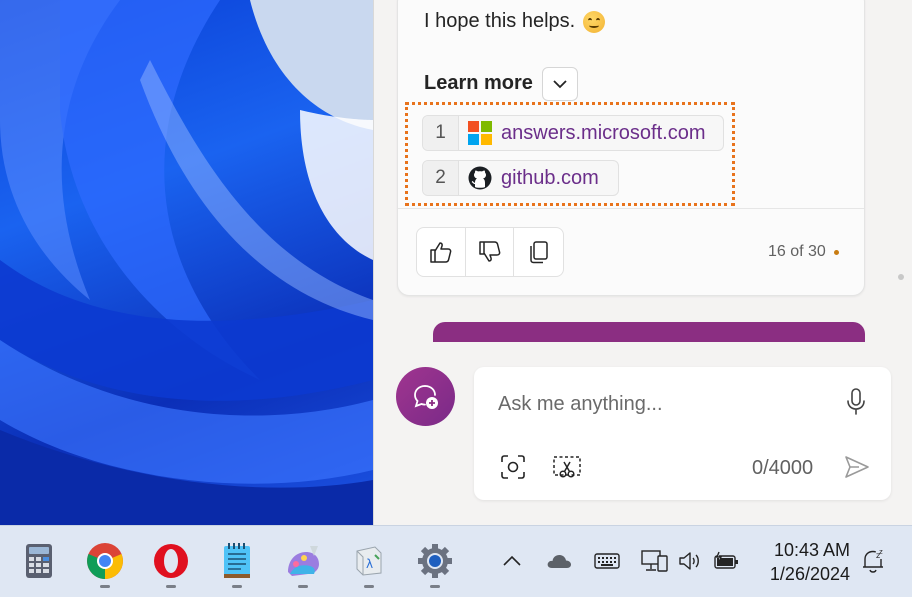 The image size is (912, 597). I want to click on status-dot, so click(836, 252).